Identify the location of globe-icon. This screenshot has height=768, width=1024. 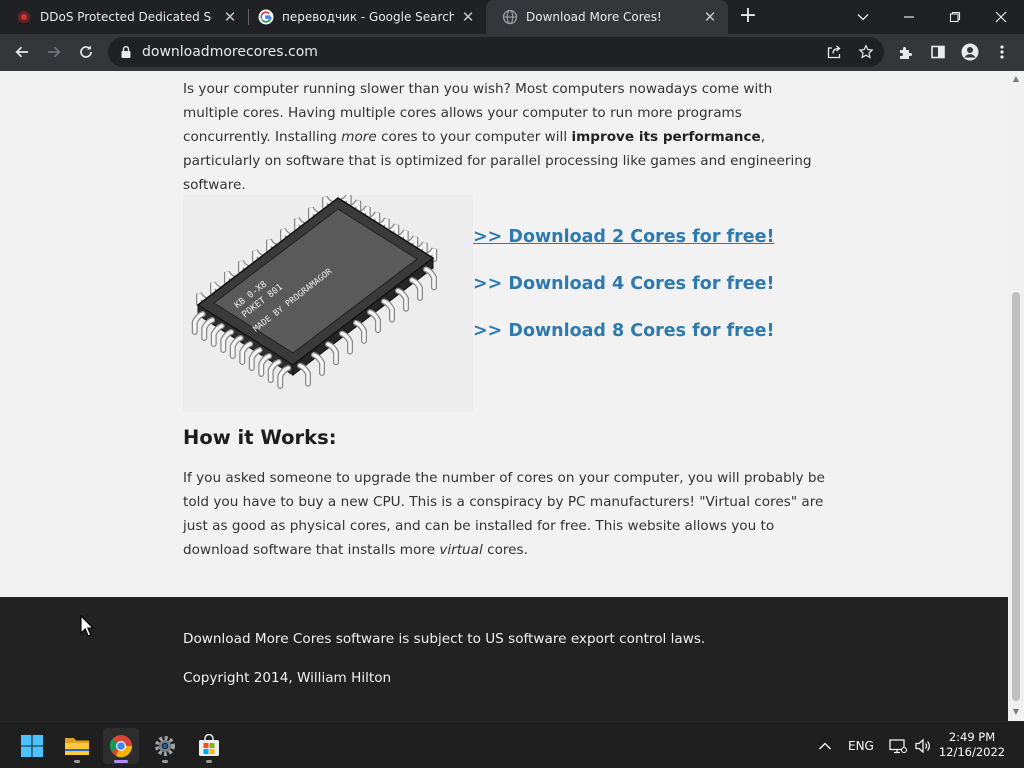
(510, 17).